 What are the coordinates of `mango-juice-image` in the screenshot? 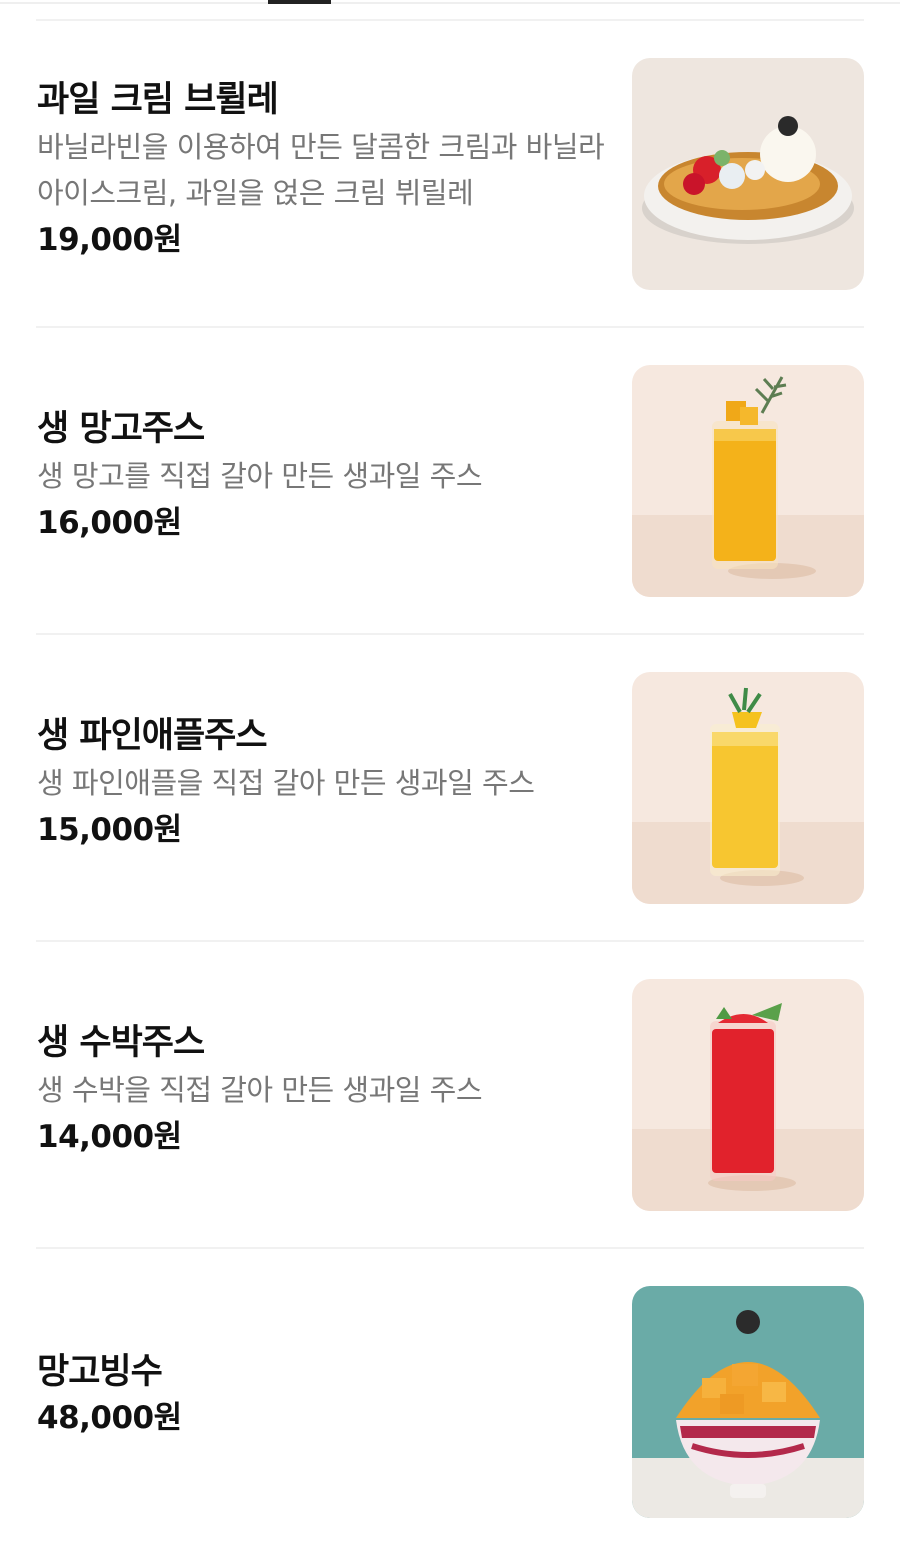 It's located at (748, 481).